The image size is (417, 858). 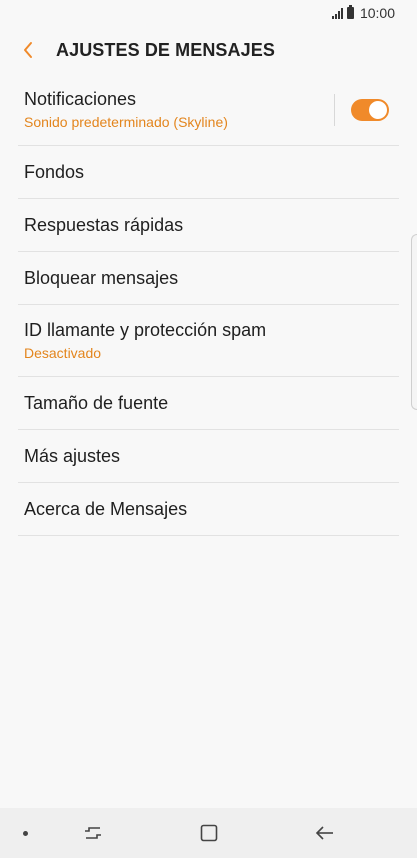 What do you see at coordinates (211, 403) in the screenshot?
I see `setting-text: Tamaño de fuente` at bounding box center [211, 403].